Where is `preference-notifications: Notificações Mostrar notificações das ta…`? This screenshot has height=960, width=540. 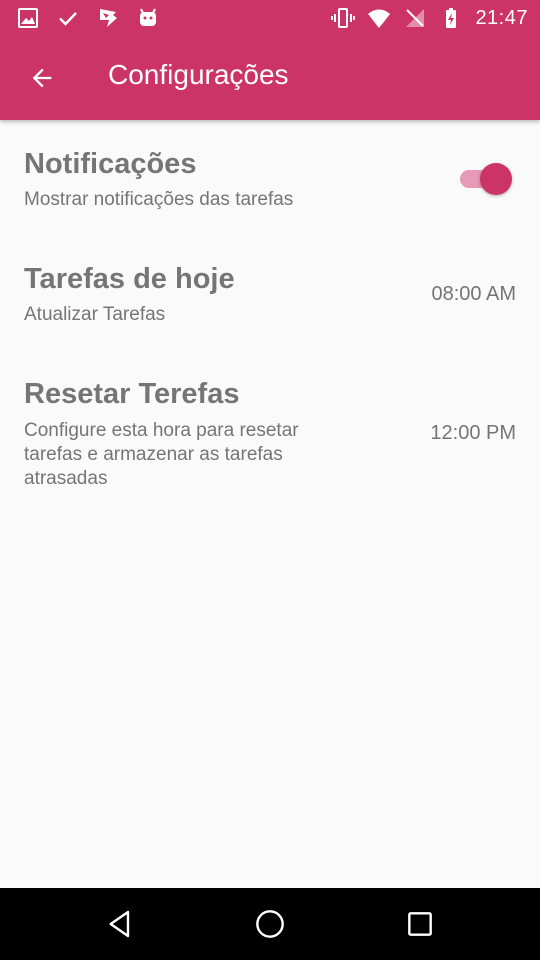 preference-notifications: Notificações Mostrar notificações das ta… is located at coordinates (270, 176).